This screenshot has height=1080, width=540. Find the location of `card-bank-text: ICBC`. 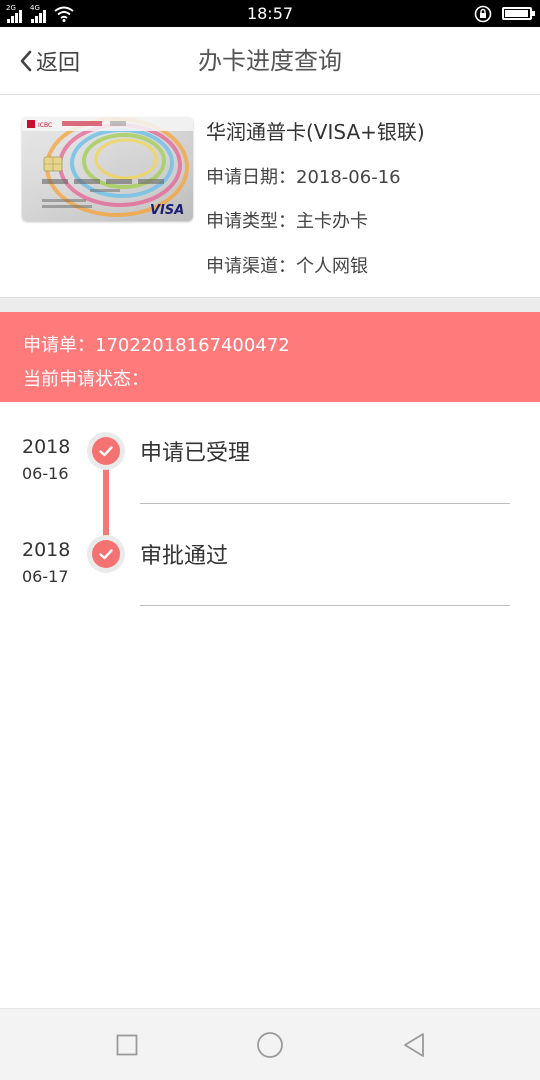

card-bank-text: ICBC is located at coordinates (45, 125).